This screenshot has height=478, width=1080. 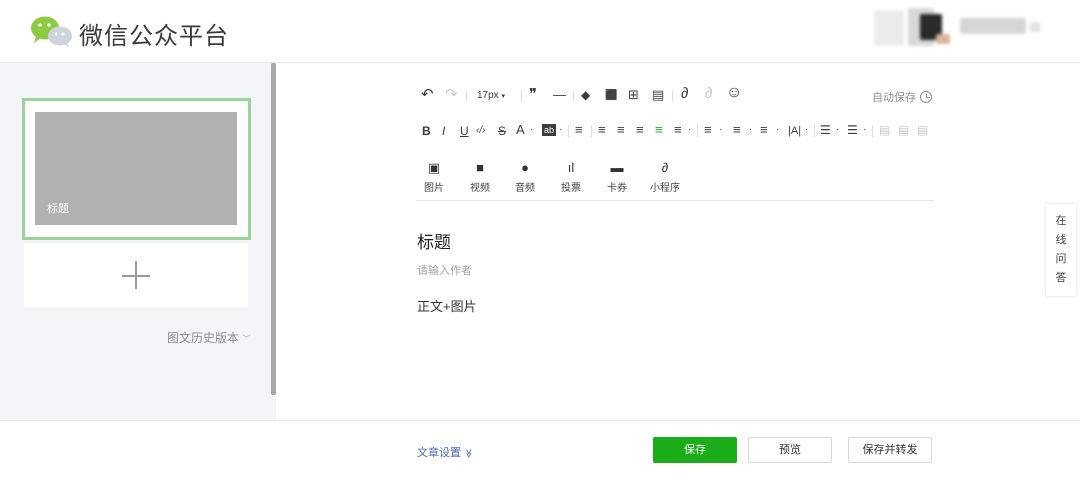 I want to click on strikethrough-icon: S, so click(x=502, y=131).